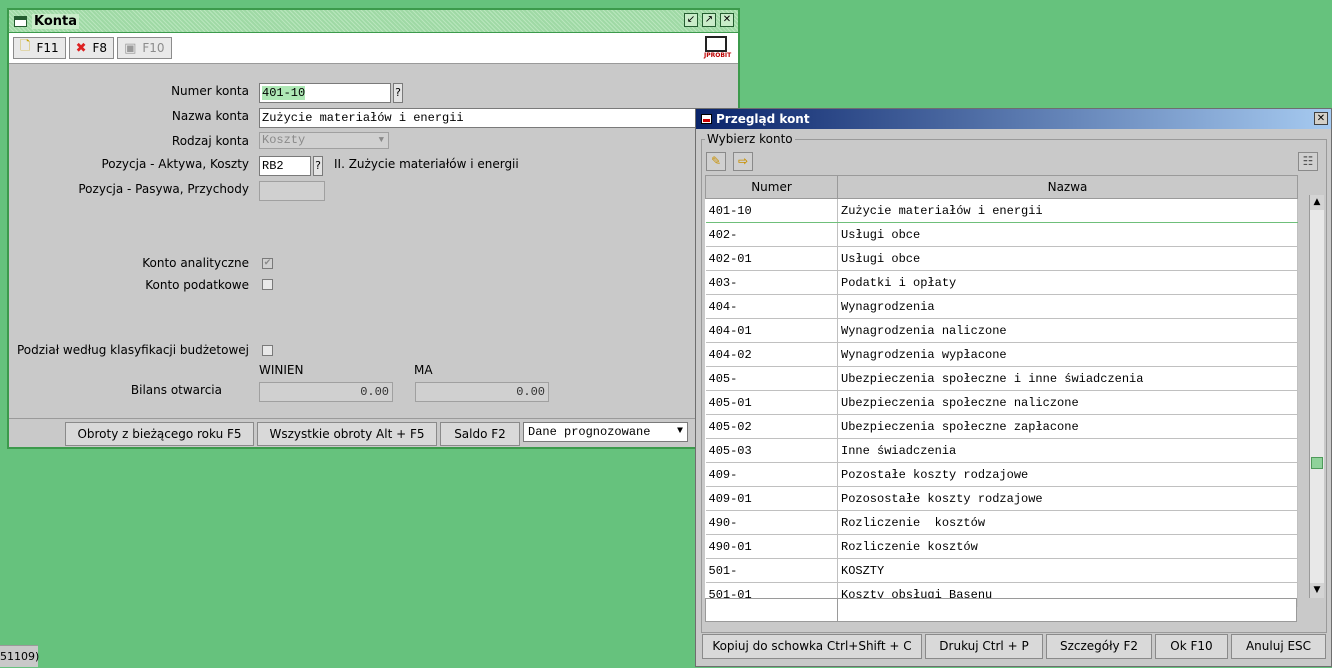  I want to click on cell-numer: 404-02, so click(771, 354).